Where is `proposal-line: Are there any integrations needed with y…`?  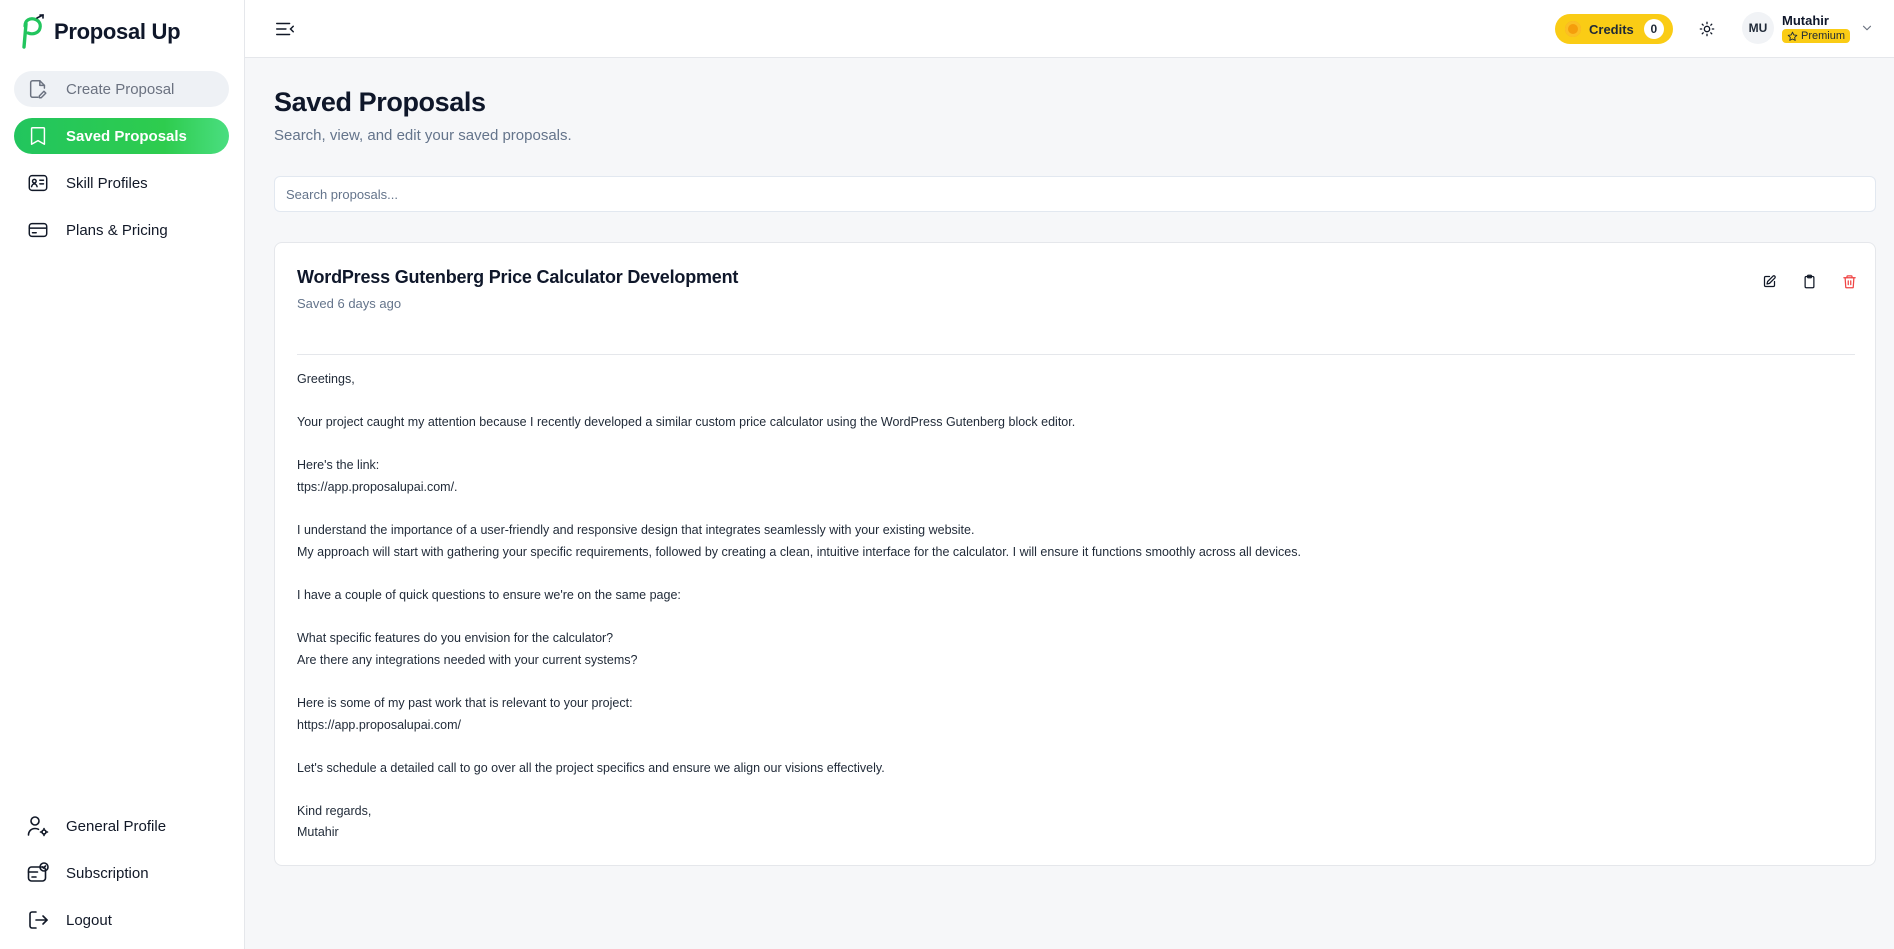 proposal-line: Are there any integrations needed with y… is located at coordinates (467, 659).